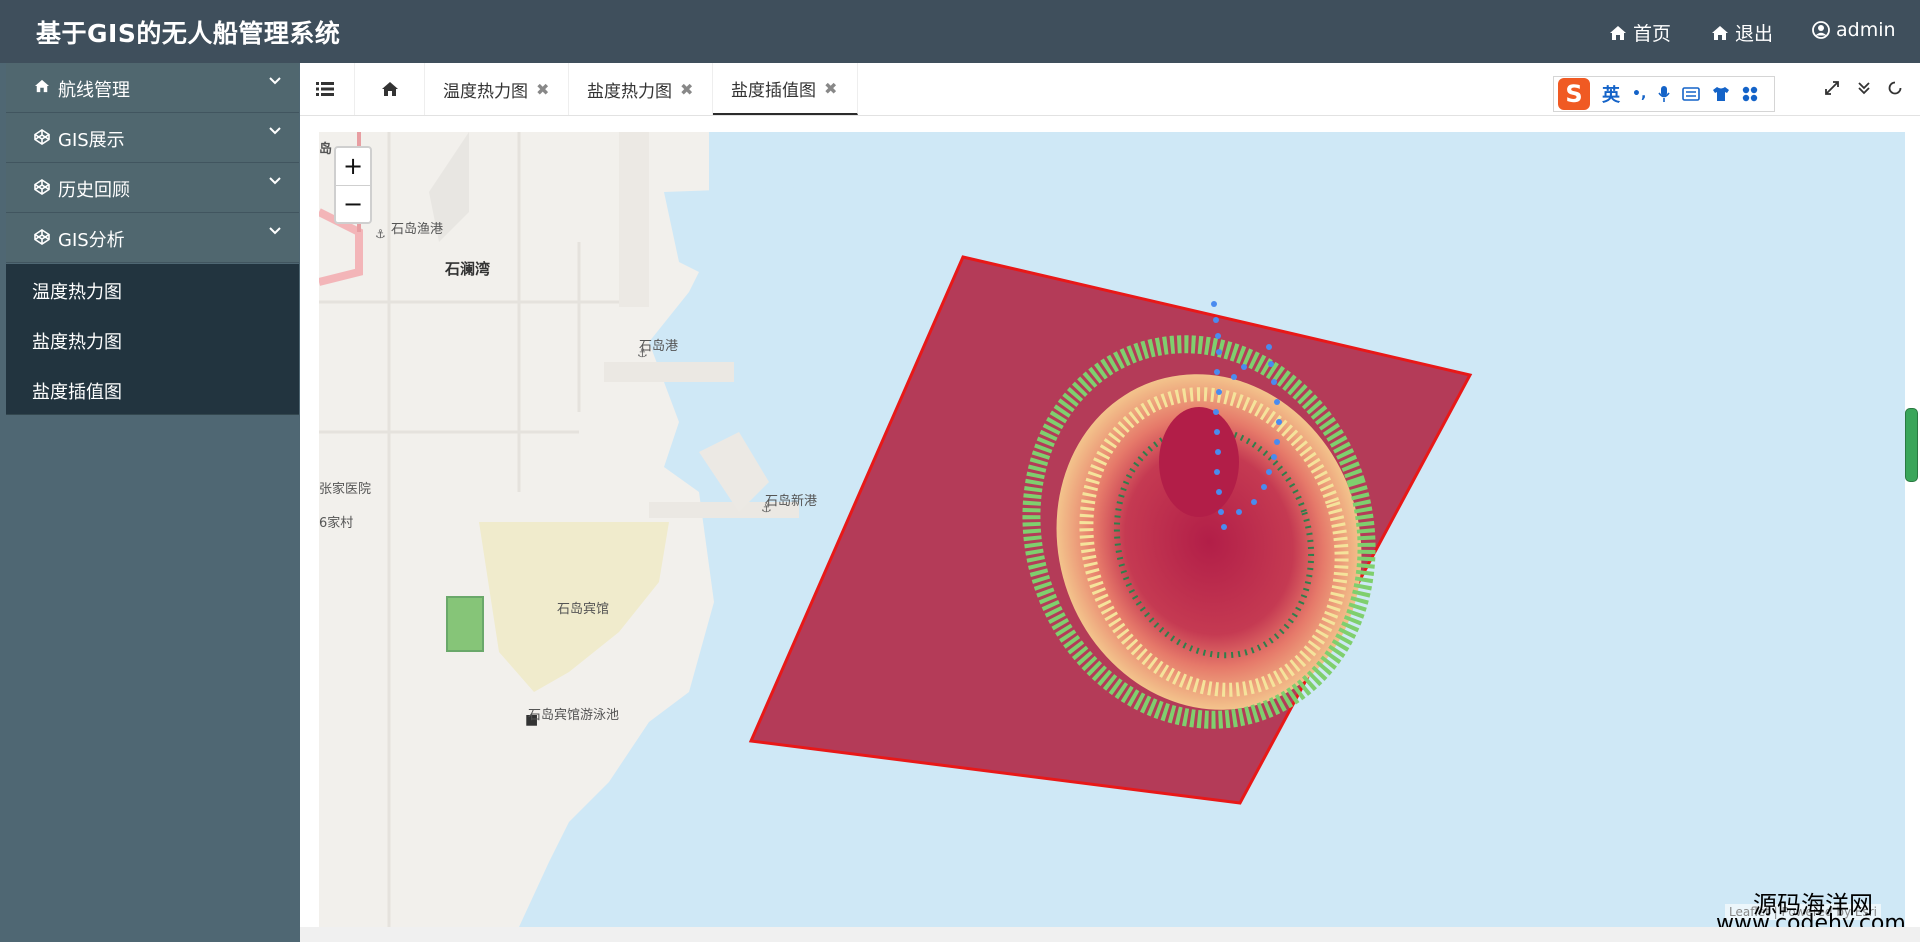 The height and width of the screenshot is (942, 1920). What do you see at coordinates (152, 238) in the screenshot?
I see `sidebar-item-gis-analysis: GIS分析` at bounding box center [152, 238].